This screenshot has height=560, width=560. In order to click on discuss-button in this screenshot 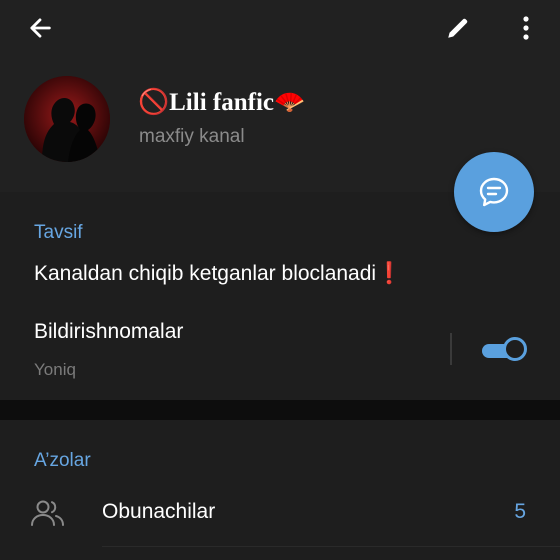, I will do `click(494, 192)`.